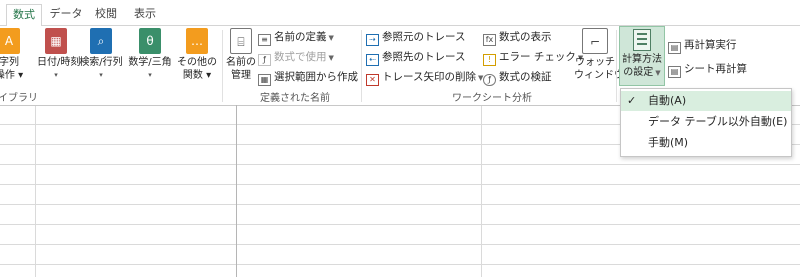 The height and width of the screenshot is (277, 800). I want to click on text-functions-label: 字列, so click(9, 62).